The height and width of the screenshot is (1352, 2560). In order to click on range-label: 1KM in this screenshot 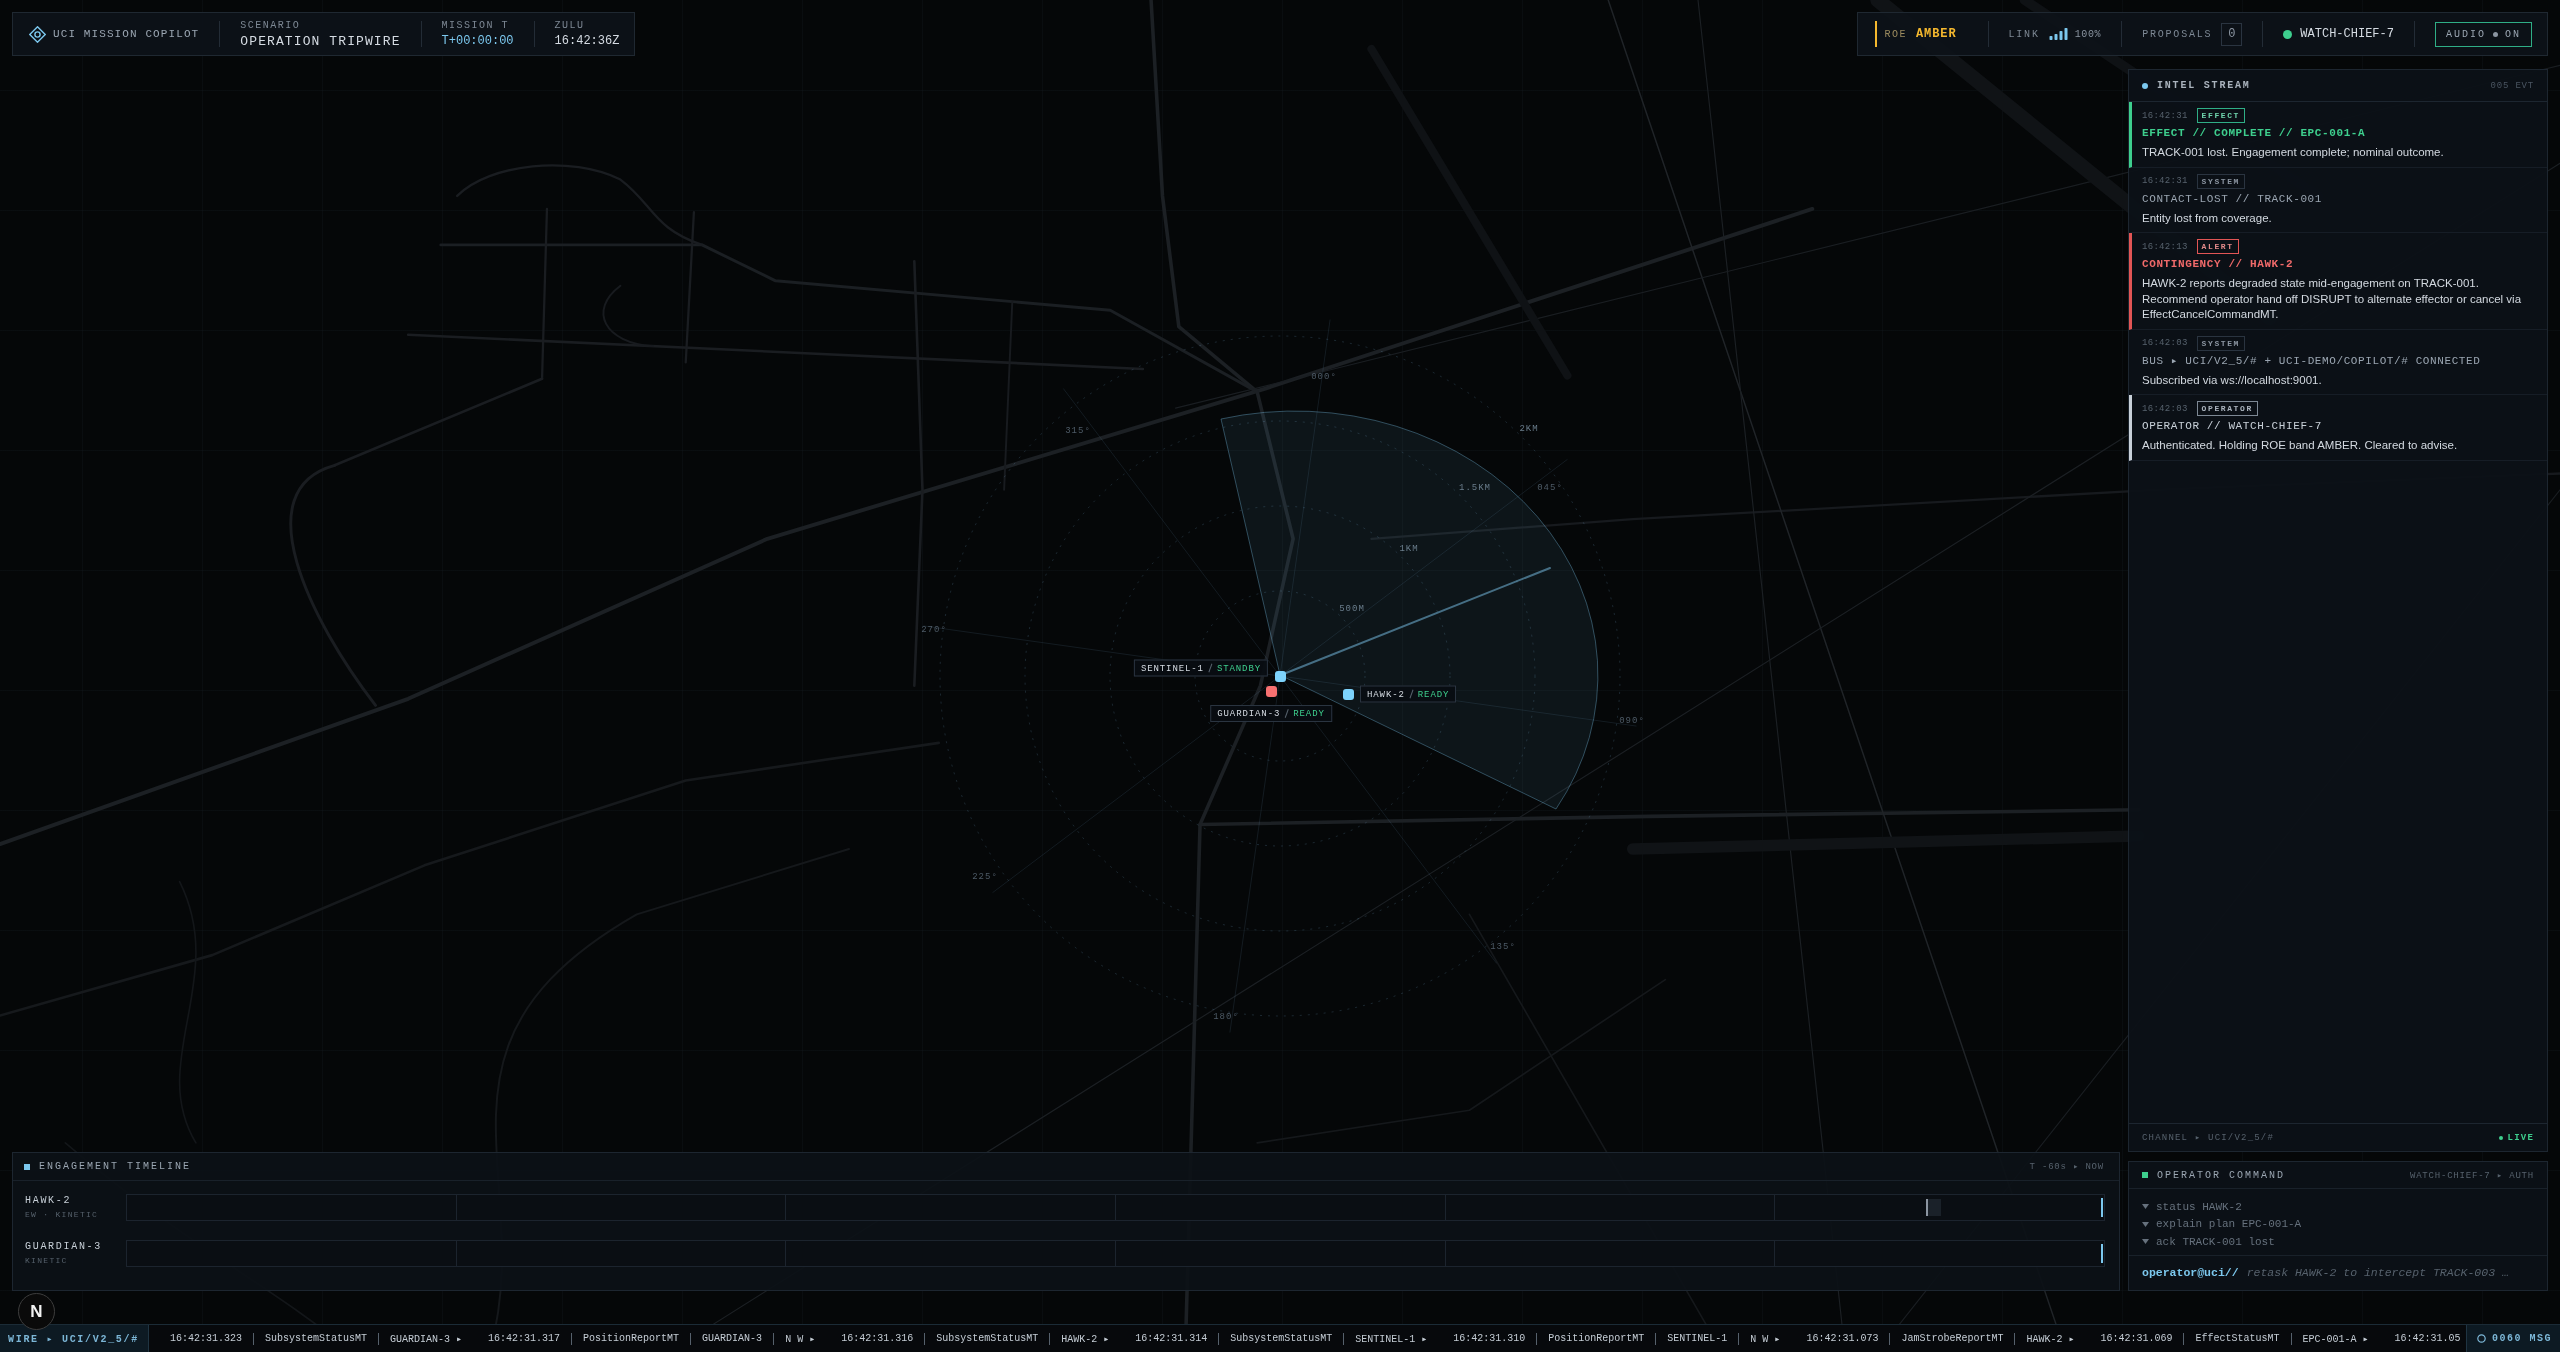, I will do `click(1409, 549)`.